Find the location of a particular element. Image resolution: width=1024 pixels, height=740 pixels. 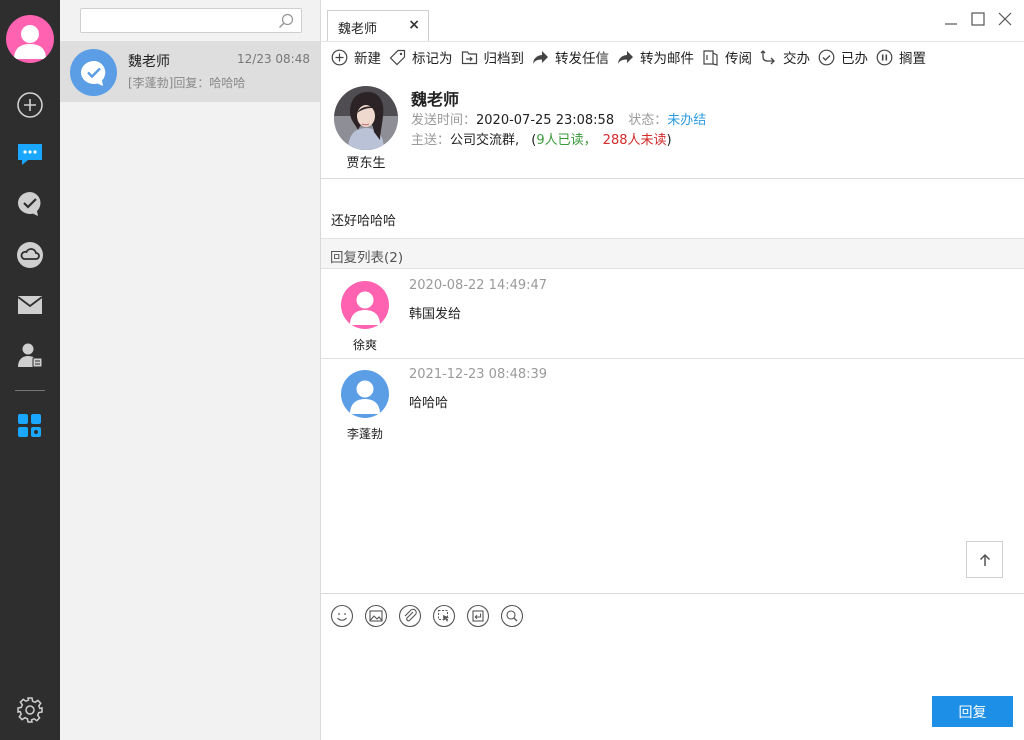

mark-as-label: 标记为 is located at coordinates (432, 59).